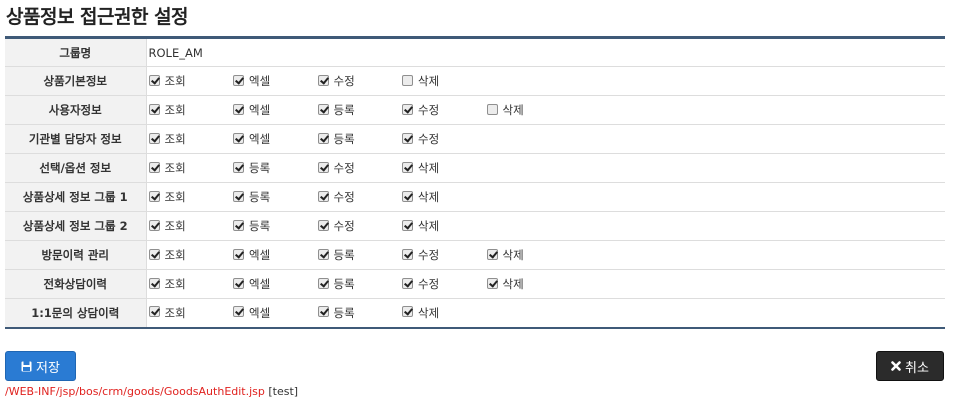 Image resolution: width=953 pixels, height=404 pixels. I want to click on table-row: 선택/옵션 정보 조회 등록 수정 삭제, so click(475, 168).